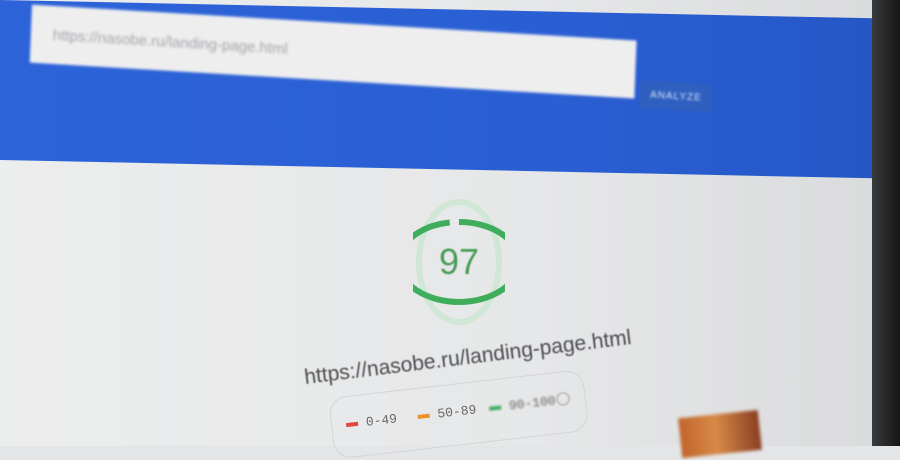 The image size is (900, 460). Describe the element at coordinates (720, 434) in the screenshot. I see `screenshot-thumbnail` at that location.